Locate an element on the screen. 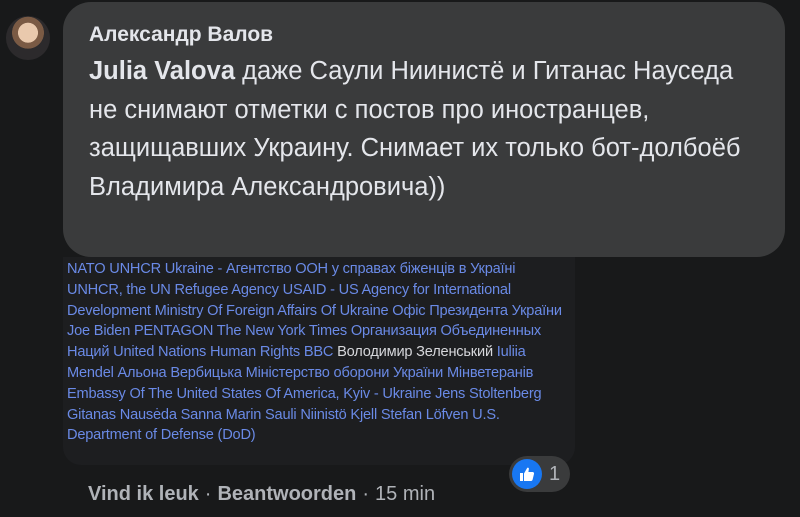 The image size is (800, 517). reply-button: Beantwoorden is located at coordinates (286, 494).